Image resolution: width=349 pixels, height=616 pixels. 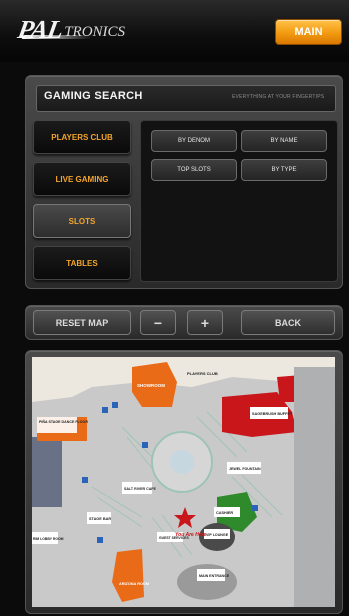 I want to click on by-denom-button: BY DENOM, so click(x=194, y=141).